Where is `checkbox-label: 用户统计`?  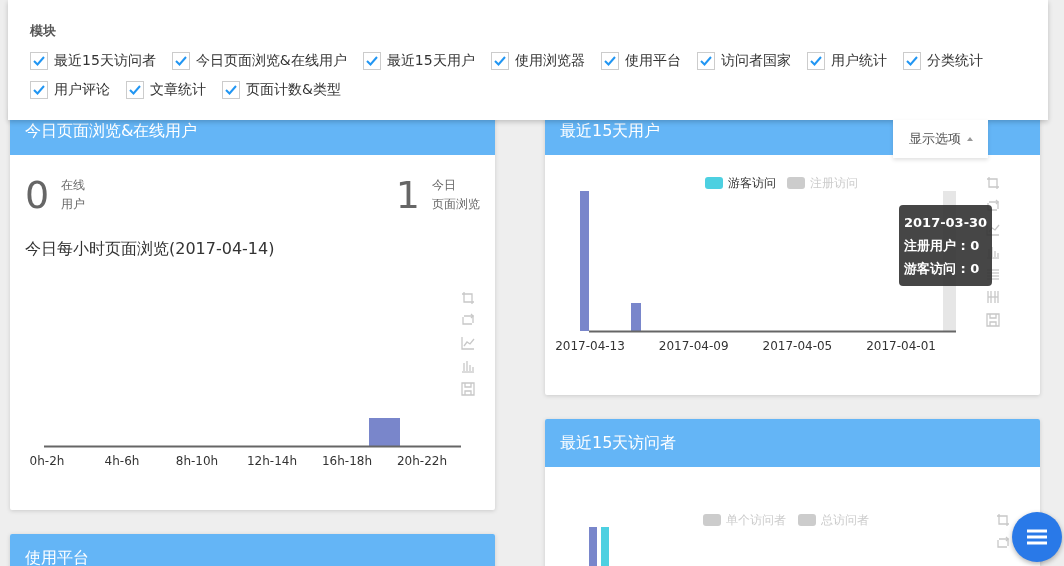
checkbox-label: 用户统计 is located at coordinates (858, 61).